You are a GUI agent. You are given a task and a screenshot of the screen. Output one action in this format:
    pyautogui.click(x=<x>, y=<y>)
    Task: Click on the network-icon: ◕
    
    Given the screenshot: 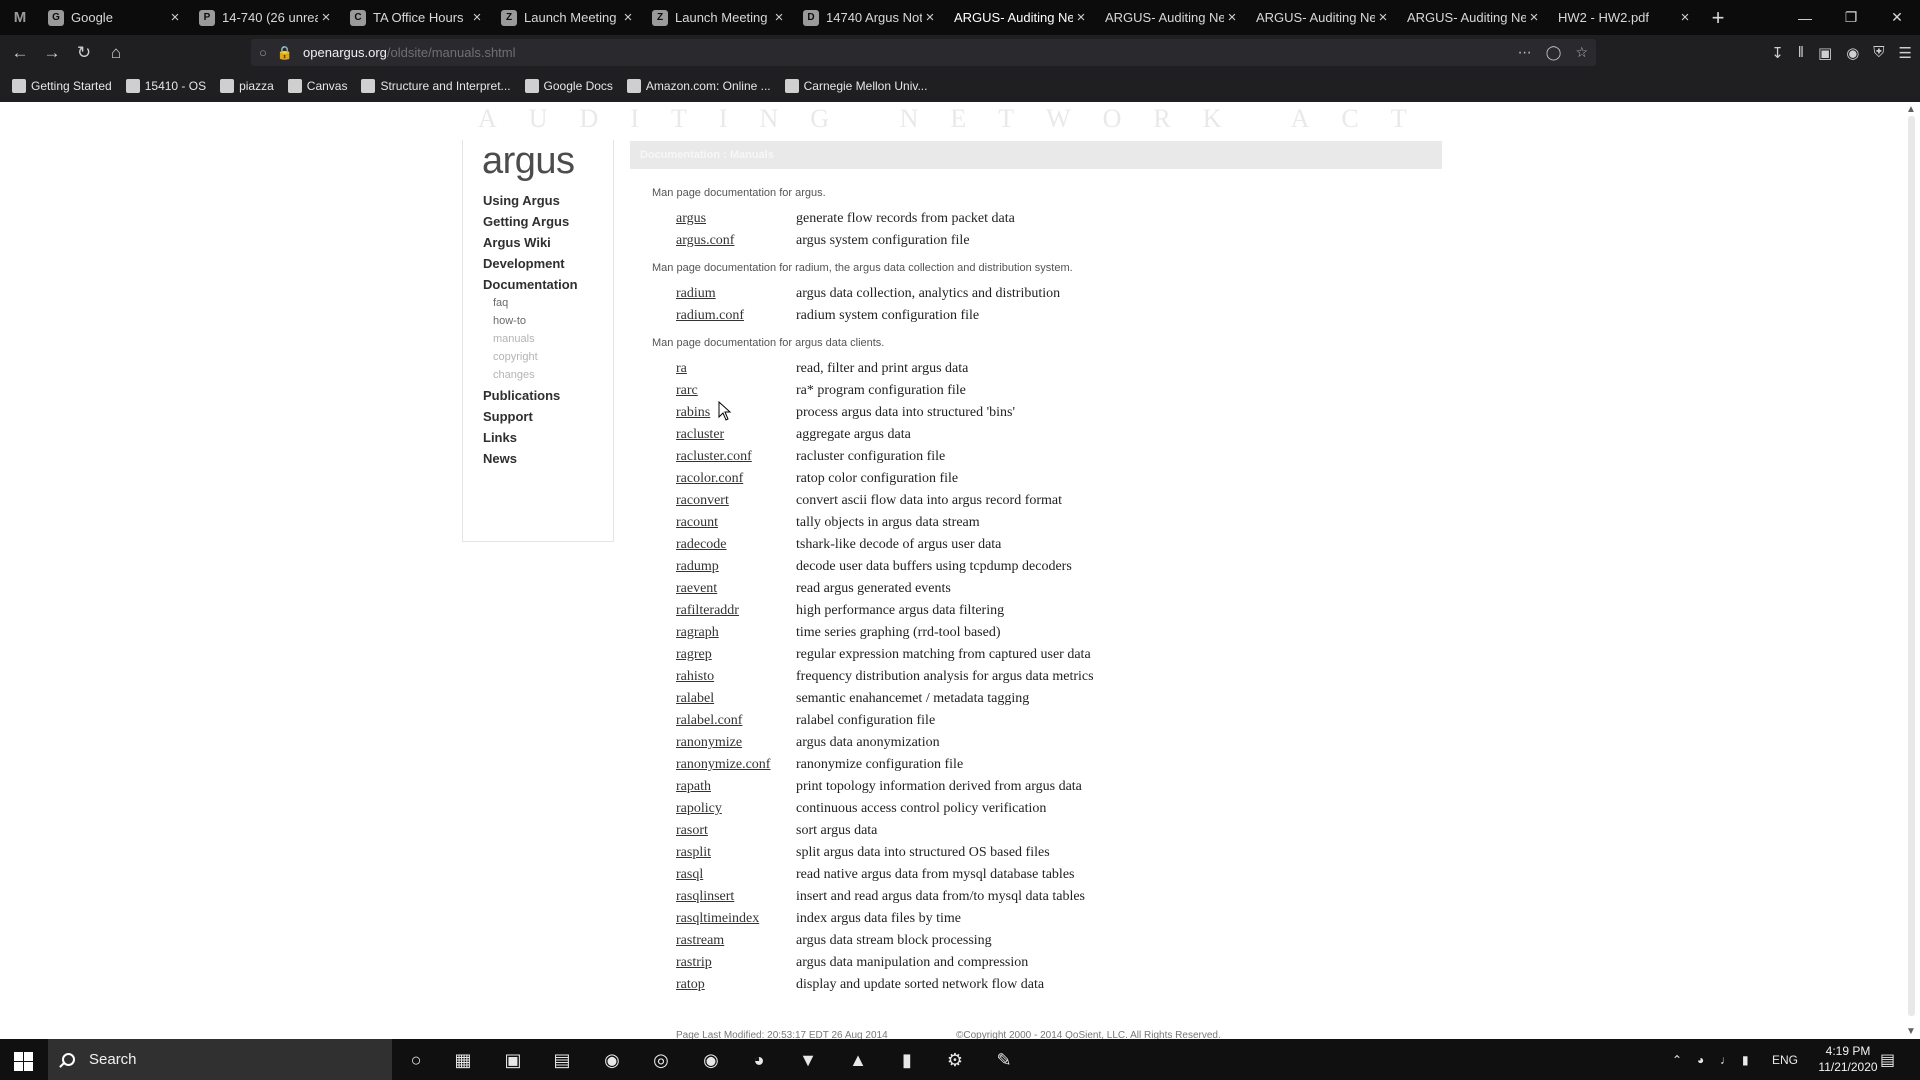 What is the action you would take?
    pyautogui.click(x=1700, y=1059)
    